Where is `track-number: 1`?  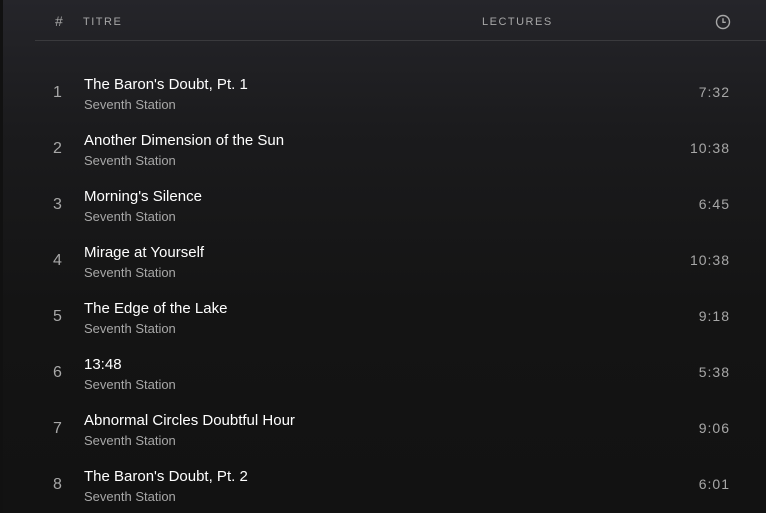
track-number: 1 is located at coordinates (57, 92).